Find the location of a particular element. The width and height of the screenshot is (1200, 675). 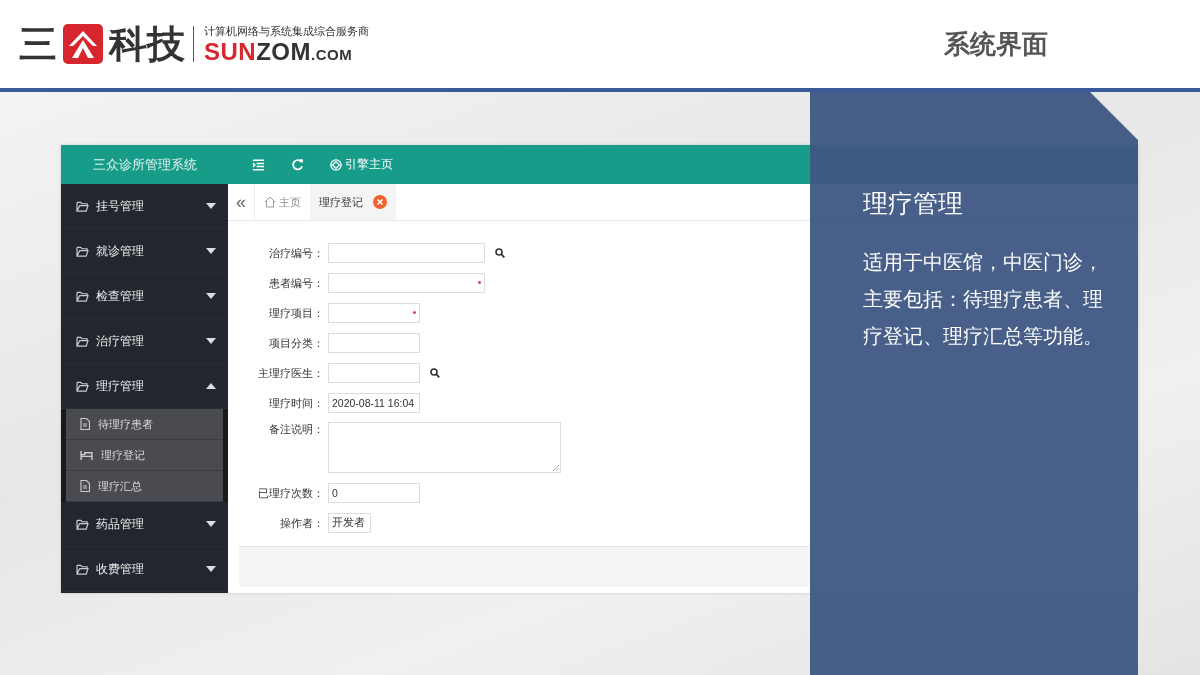

sidebar-subitem: 待理疗患者 is located at coordinates (144, 424).